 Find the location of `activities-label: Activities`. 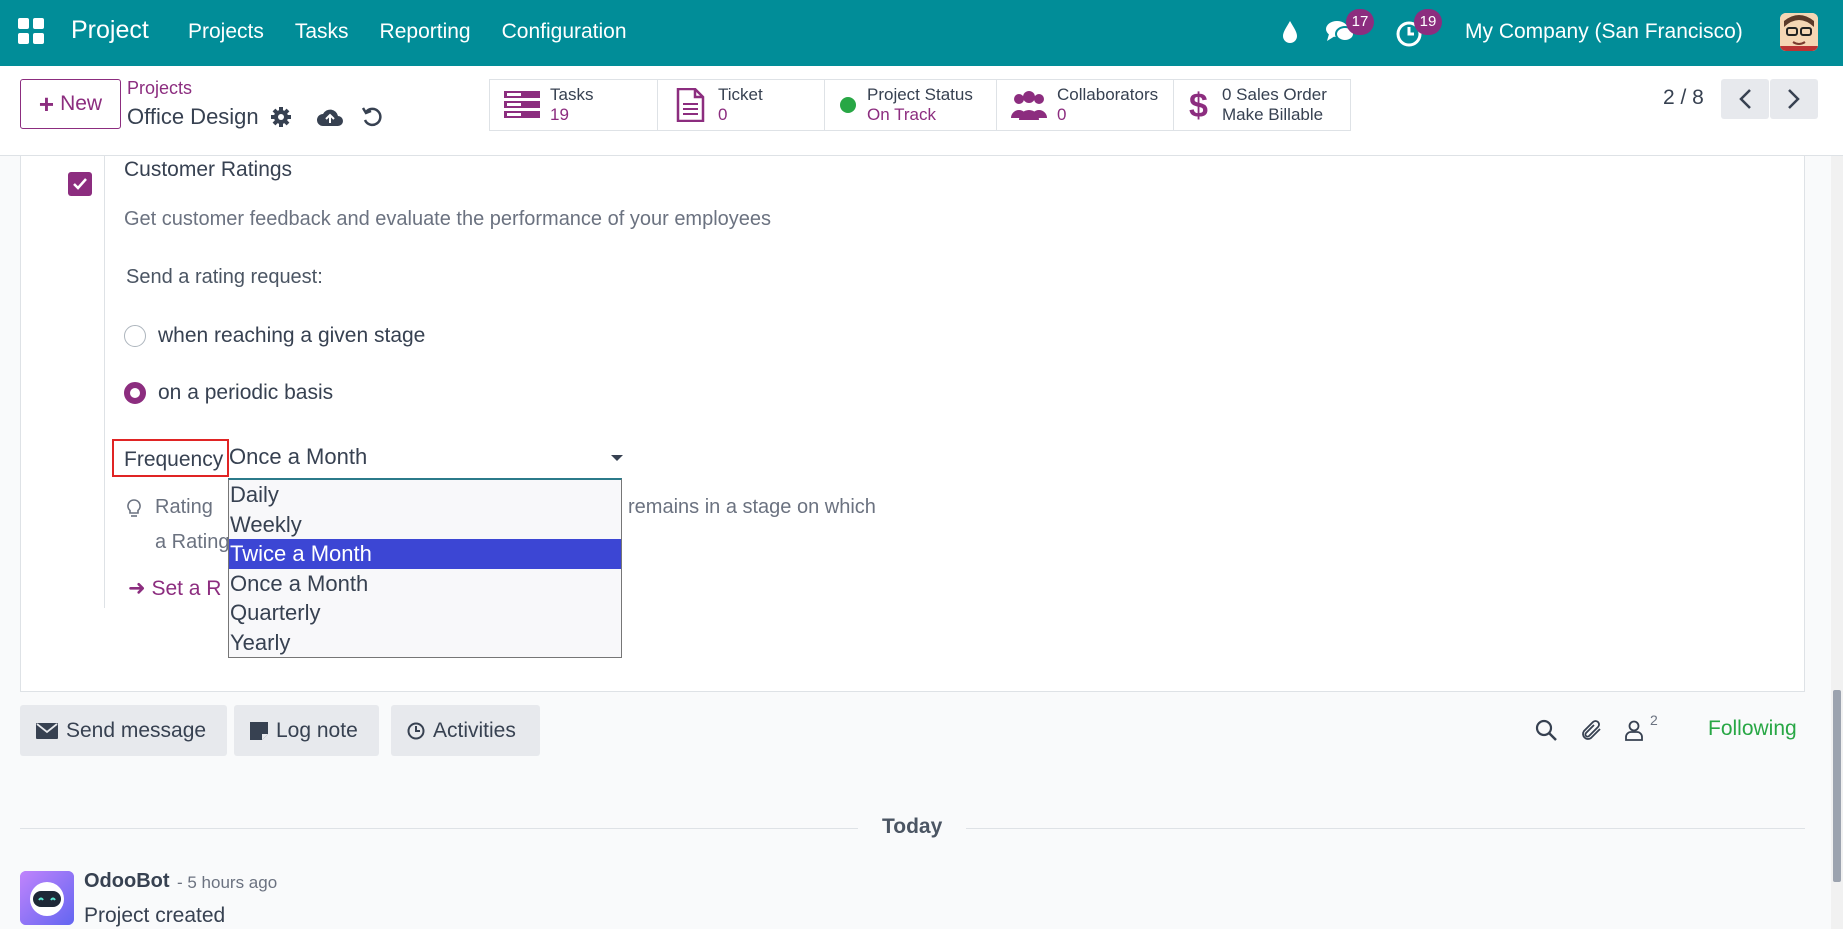

activities-label: Activities is located at coordinates (474, 730).